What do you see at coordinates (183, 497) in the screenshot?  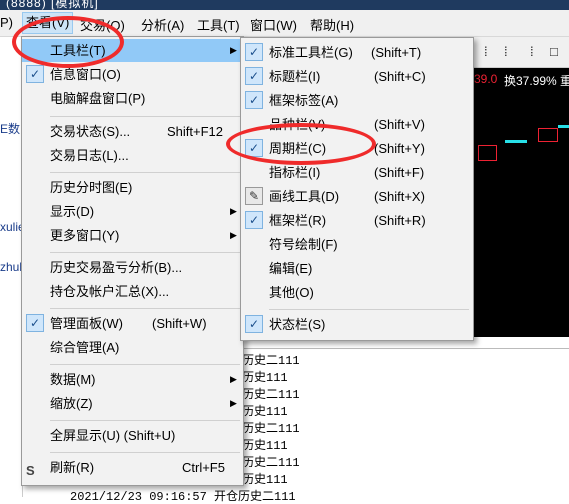 I see `log-row: 2021/12/23 09:16:57 开仓历史二111` at bounding box center [183, 497].